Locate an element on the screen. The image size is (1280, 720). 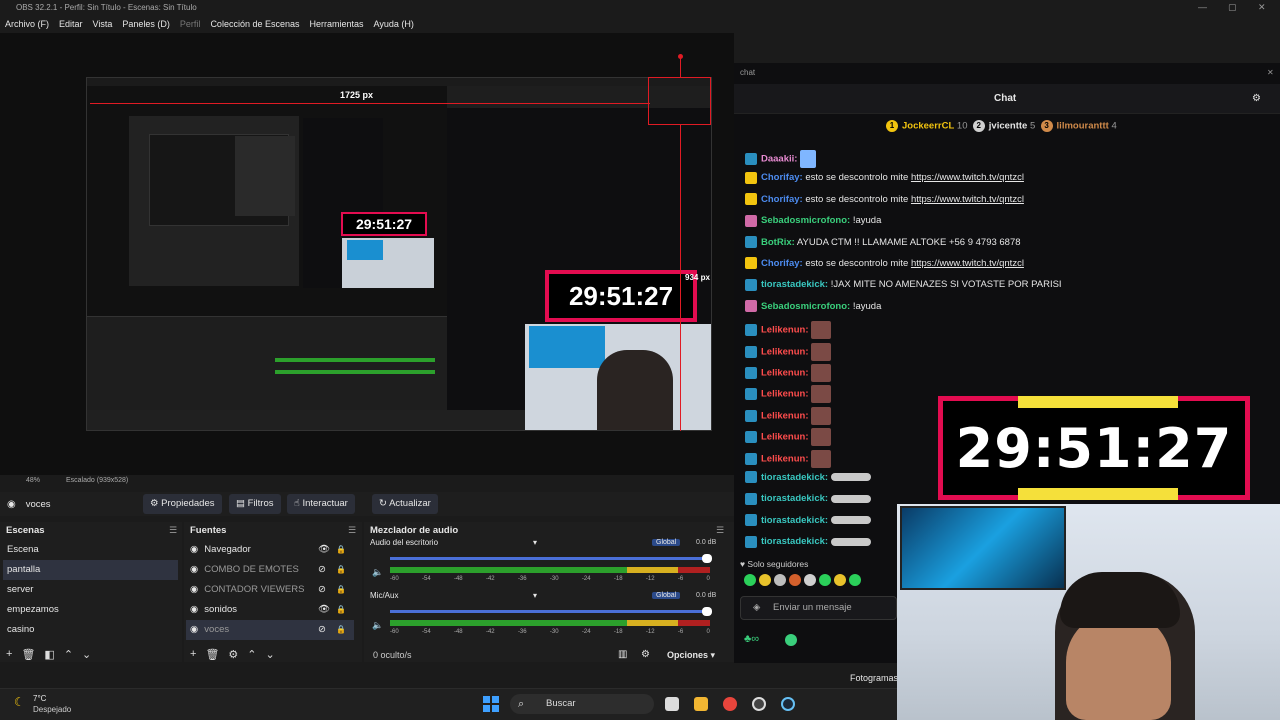
chat-text: !ayuda is located at coordinates (867, 306).